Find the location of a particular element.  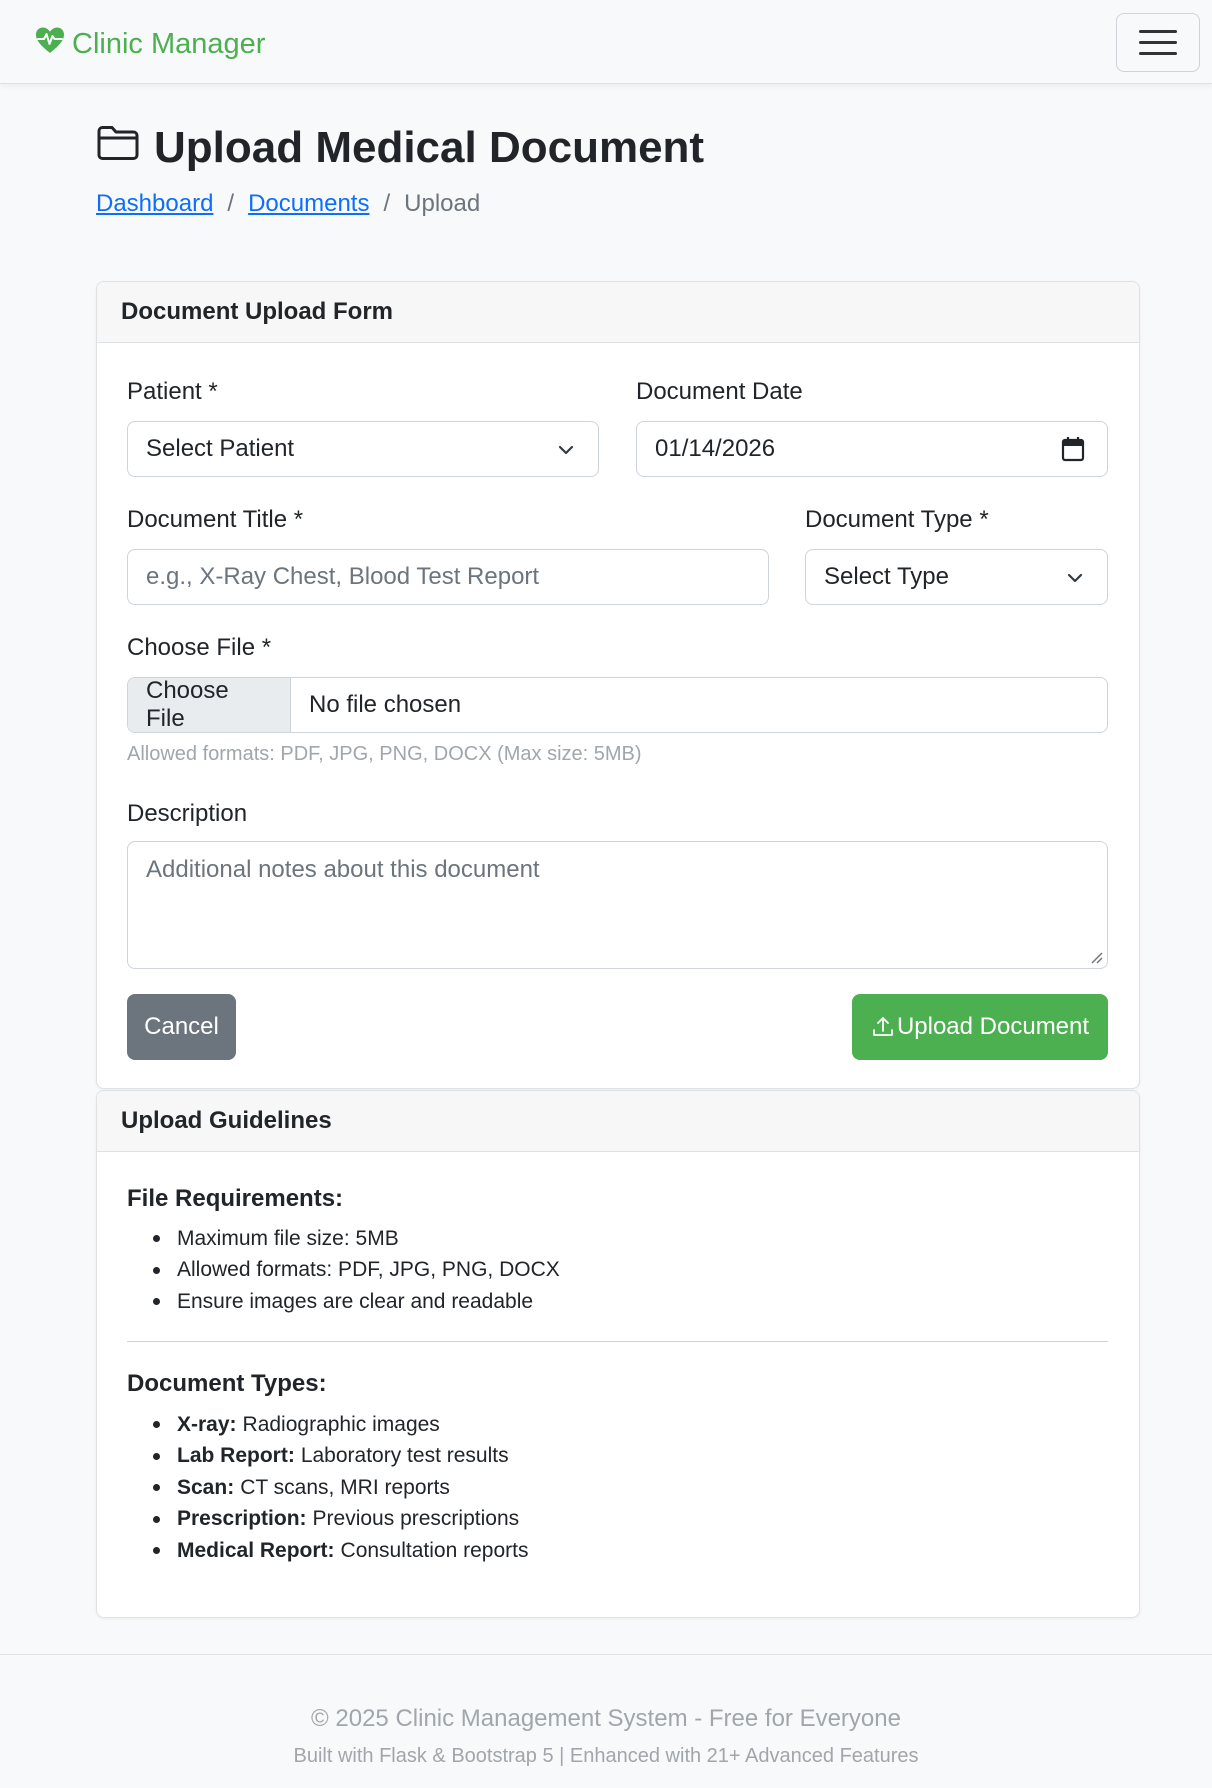

doc-type-desc: Previous prescriptions is located at coordinates (416, 1519).